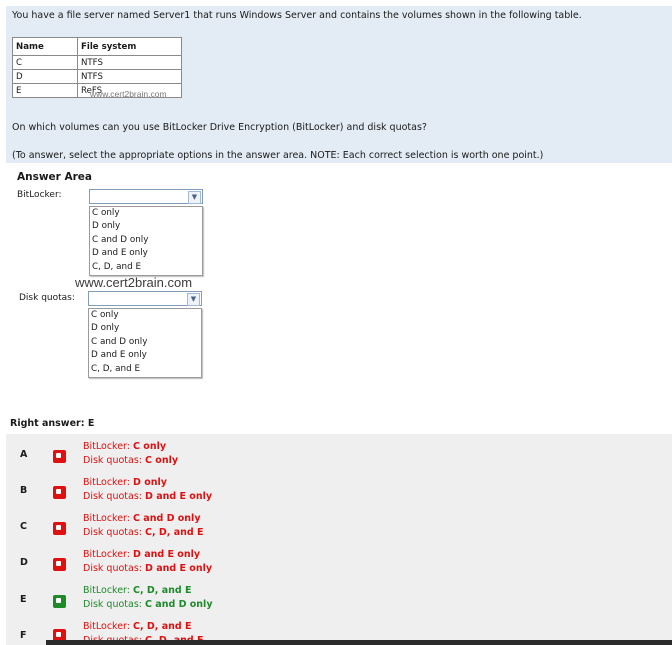 The height and width of the screenshot is (645, 672). I want to click on correct-mark-icon, so click(59, 601).